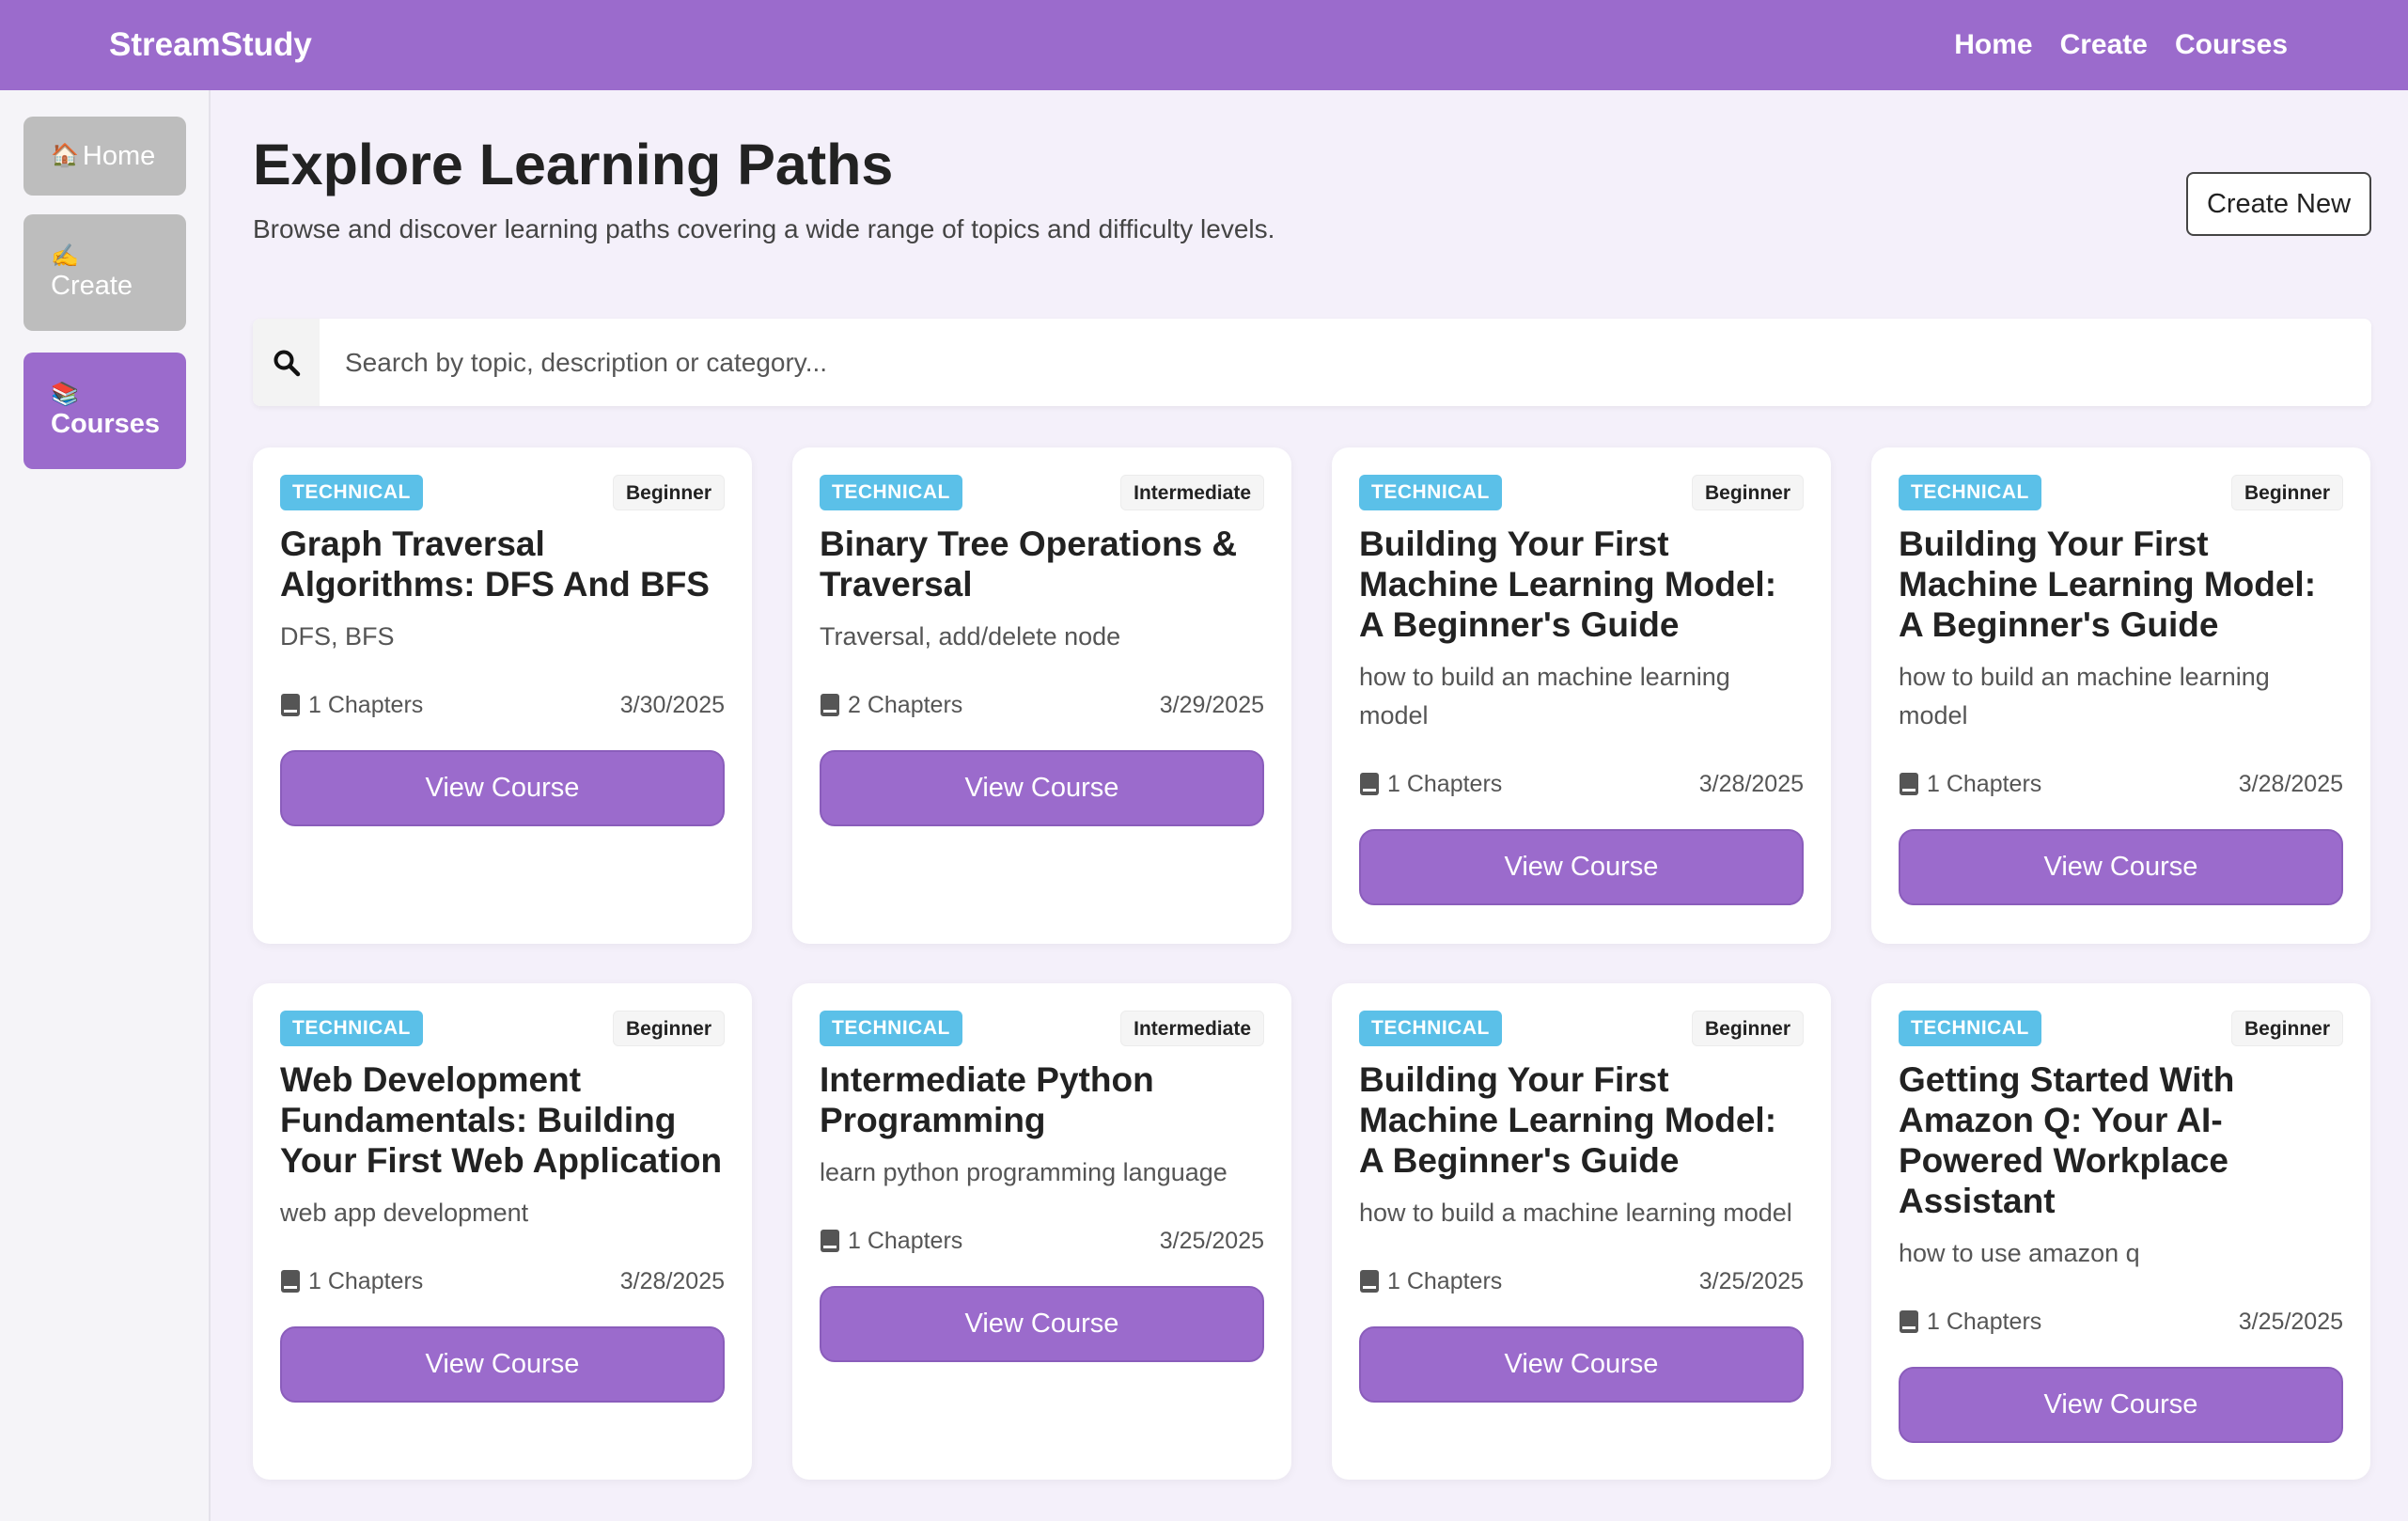  I want to click on course-title: Intermediate Python Programming, so click(987, 1099).